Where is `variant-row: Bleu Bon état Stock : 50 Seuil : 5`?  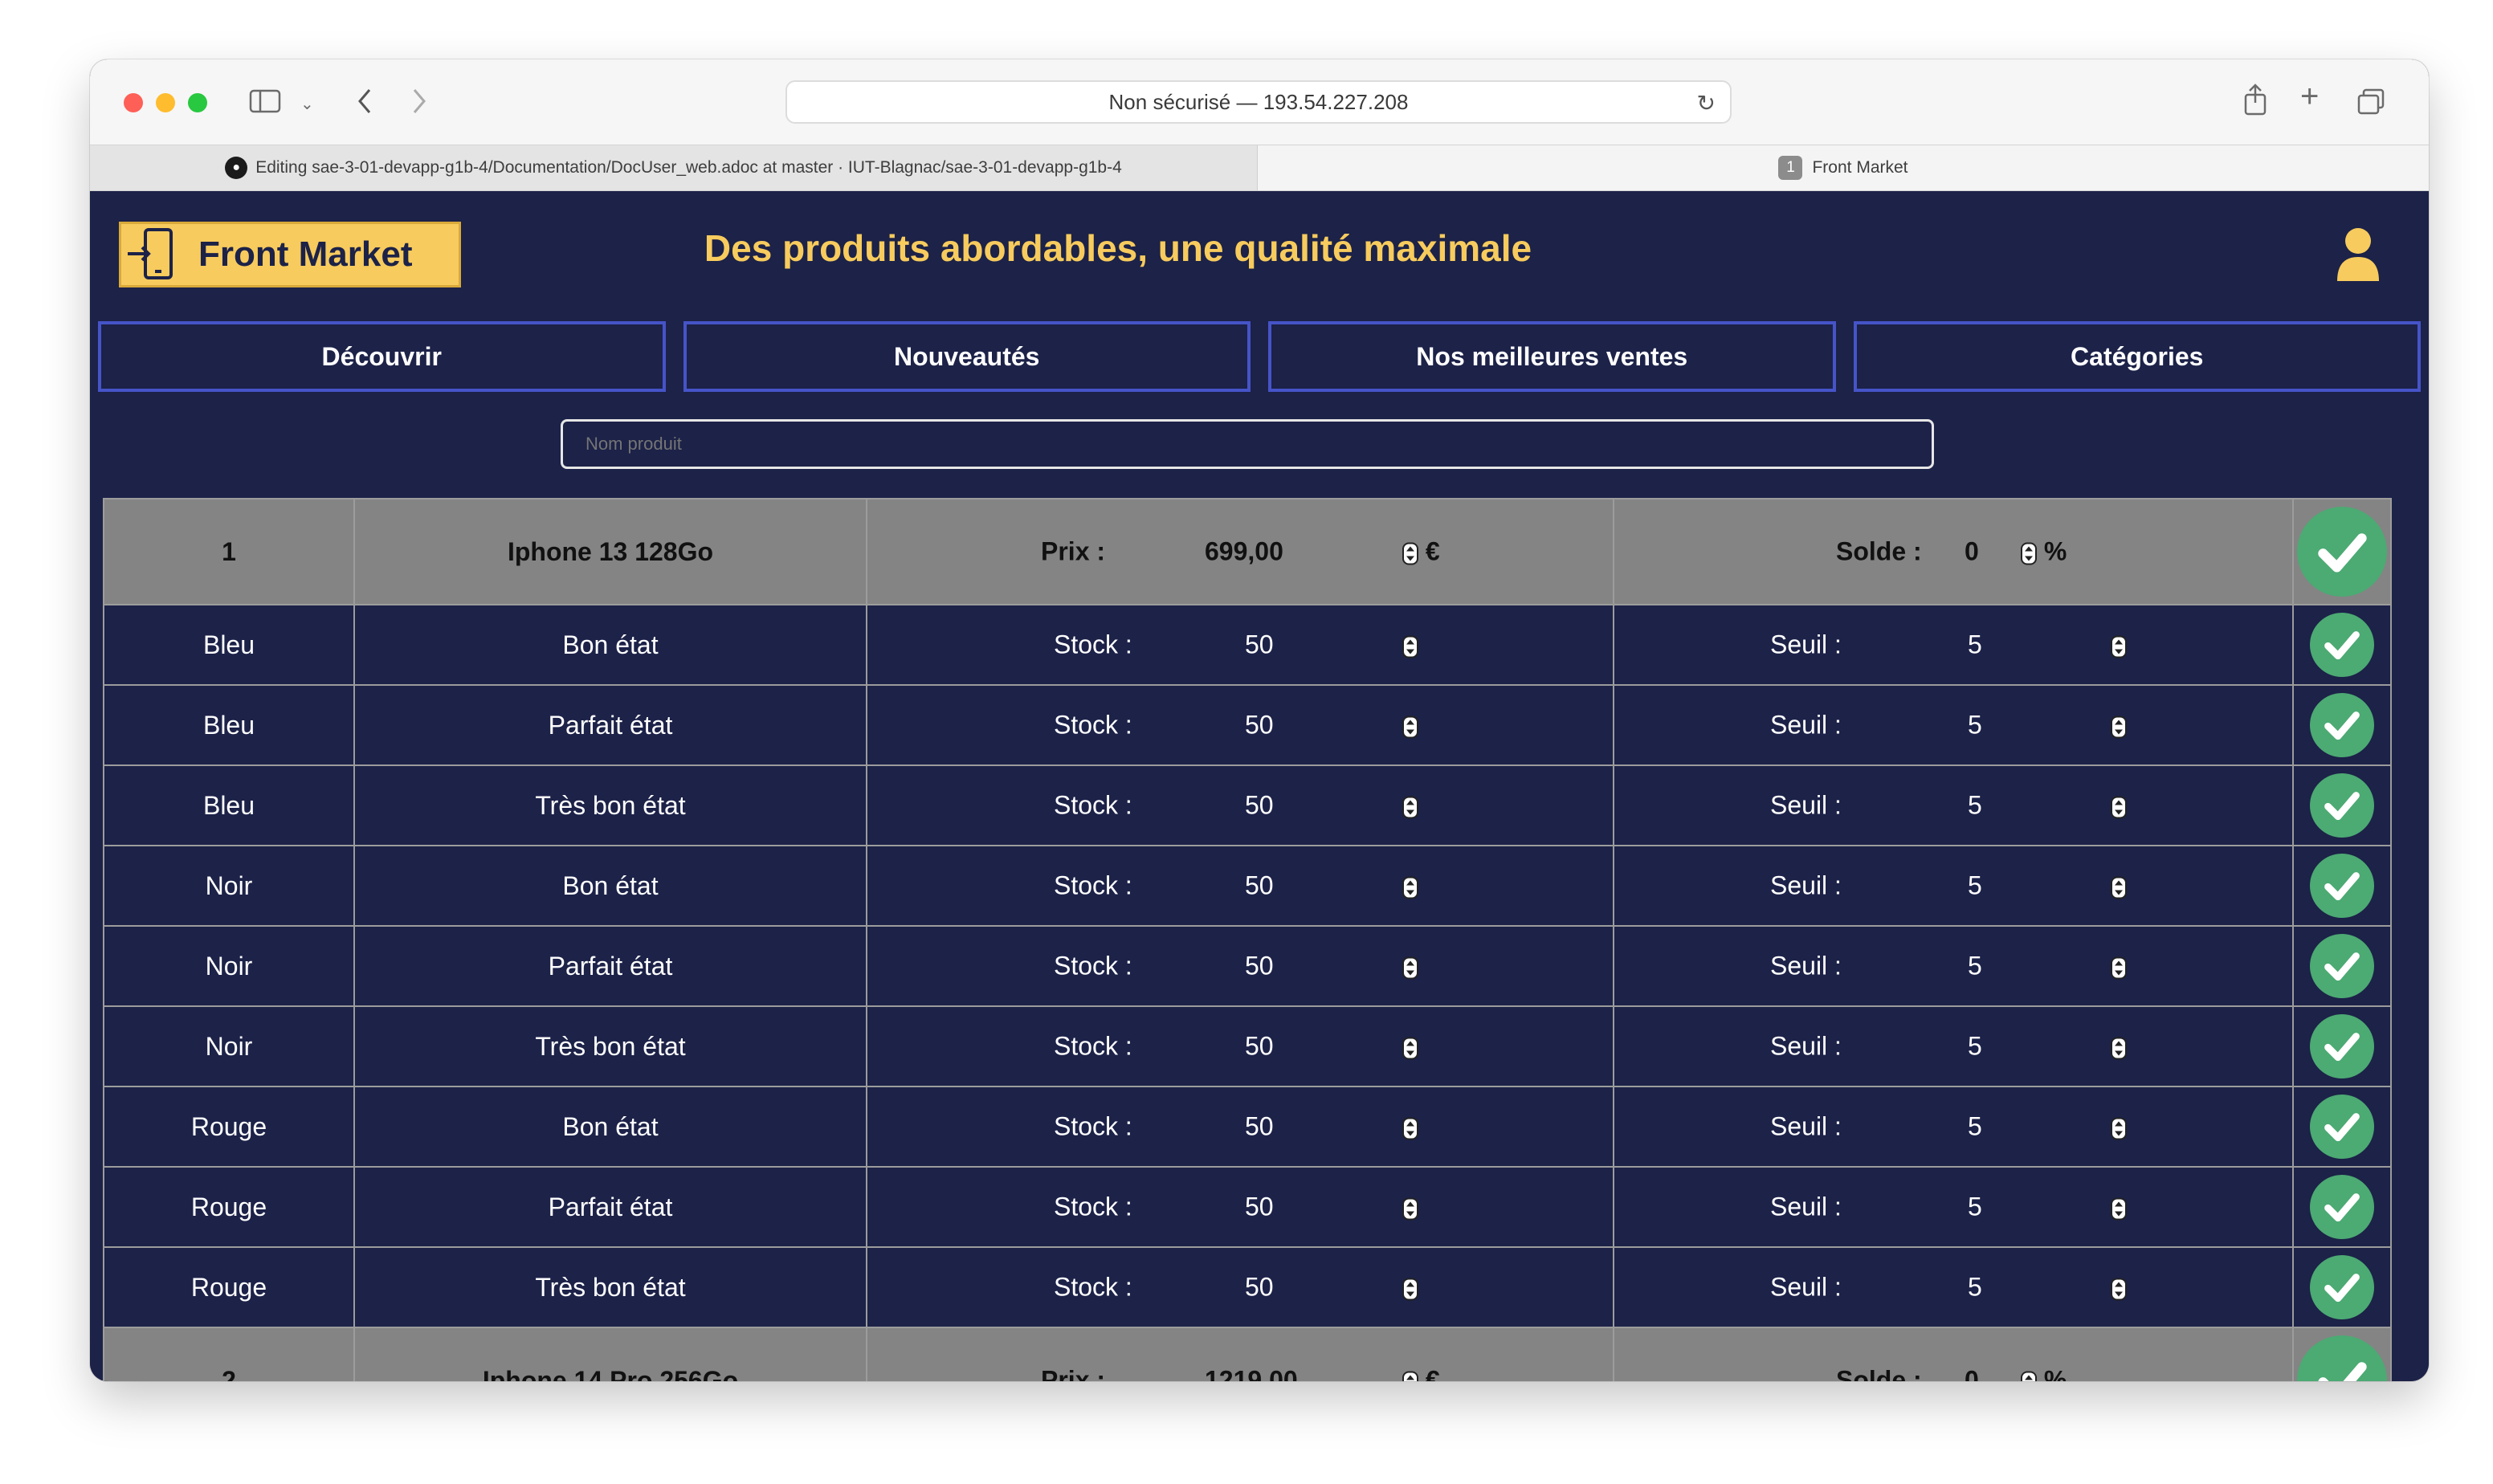
variant-row: Bleu Bon état Stock : 50 Seuil : 5 is located at coordinates (1247, 645).